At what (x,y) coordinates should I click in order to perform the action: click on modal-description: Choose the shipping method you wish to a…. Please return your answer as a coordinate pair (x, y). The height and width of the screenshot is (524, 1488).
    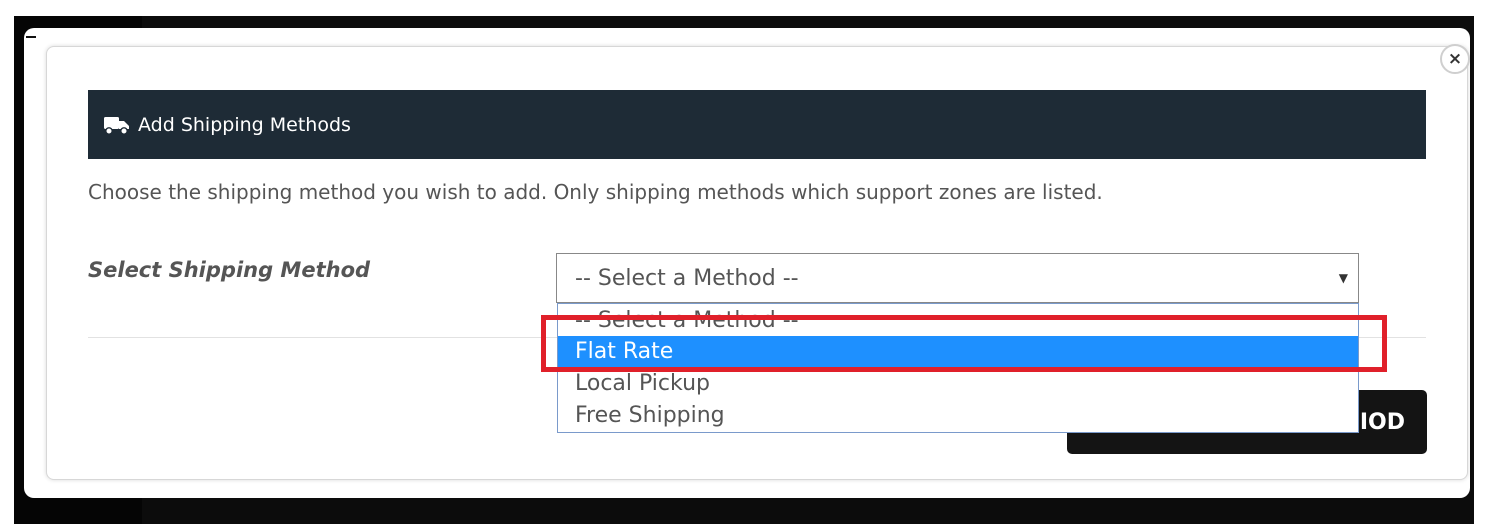
    Looking at the image, I should click on (595, 192).